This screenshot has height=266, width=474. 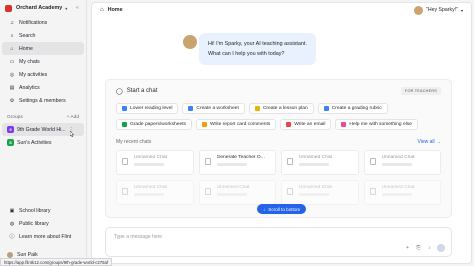 I want to click on sidebar-item-bell: ♫ Notifications, so click(x=43, y=22).